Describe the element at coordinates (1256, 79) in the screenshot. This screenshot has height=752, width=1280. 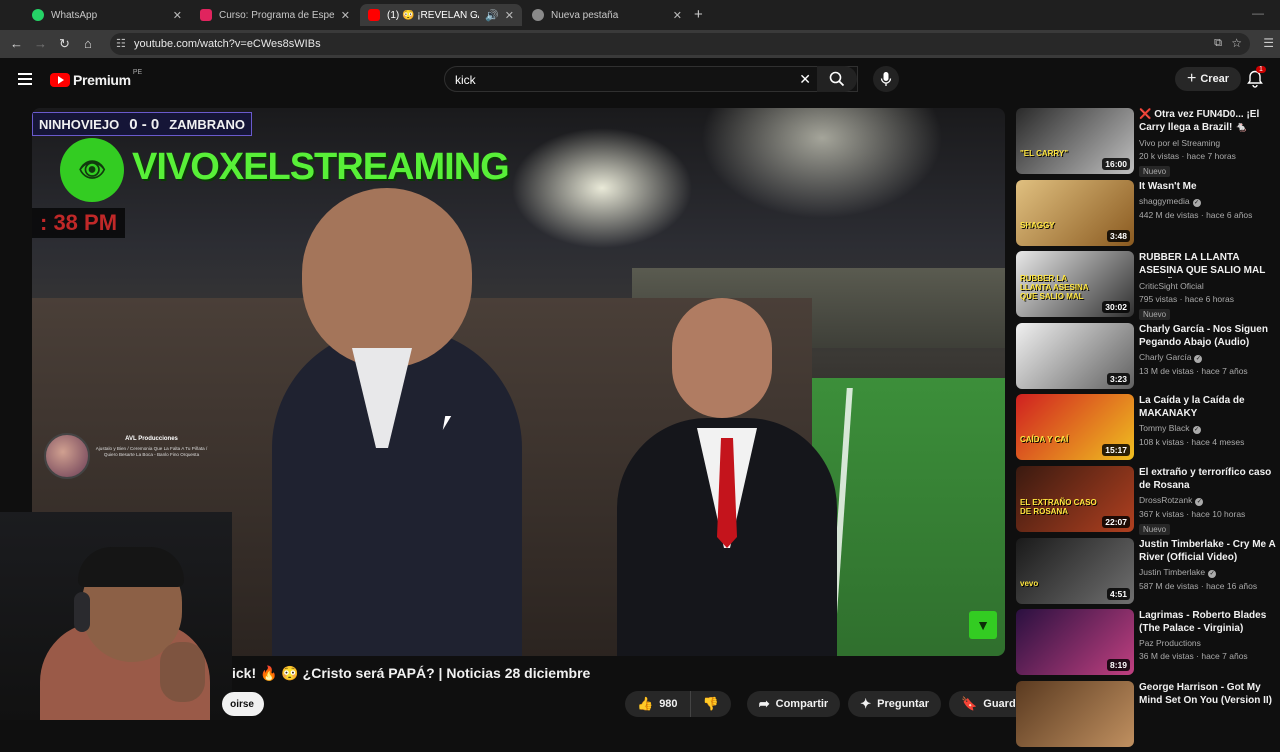
I see `notifications-button: 1` at that location.